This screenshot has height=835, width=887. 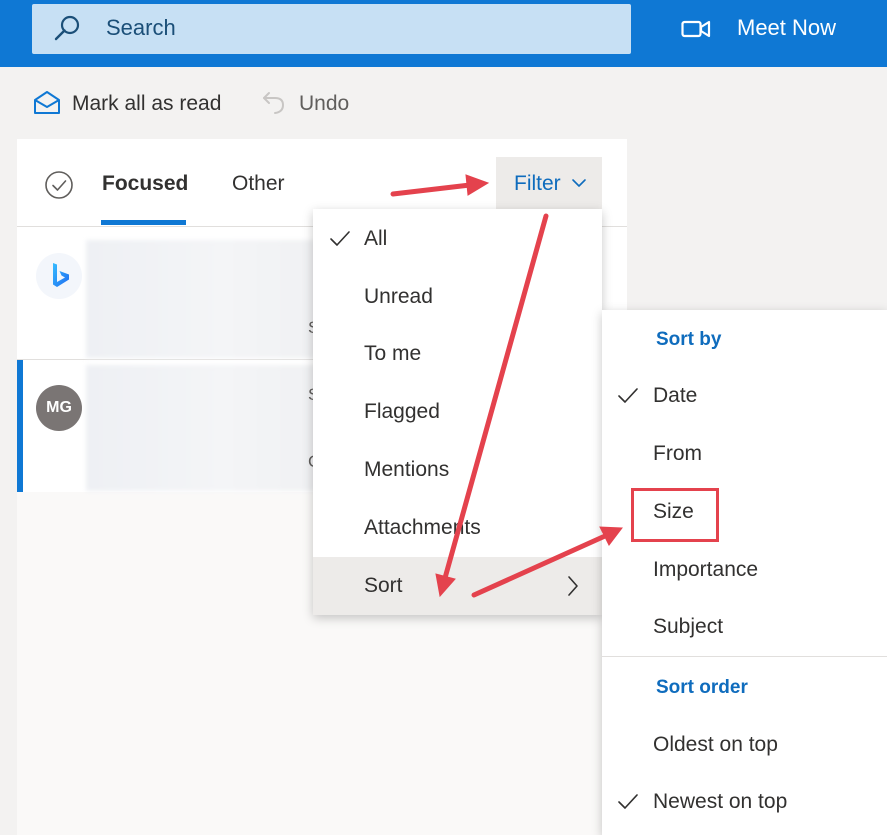 I want to click on menu-item-label: Sort, so click(x=383, y=585).